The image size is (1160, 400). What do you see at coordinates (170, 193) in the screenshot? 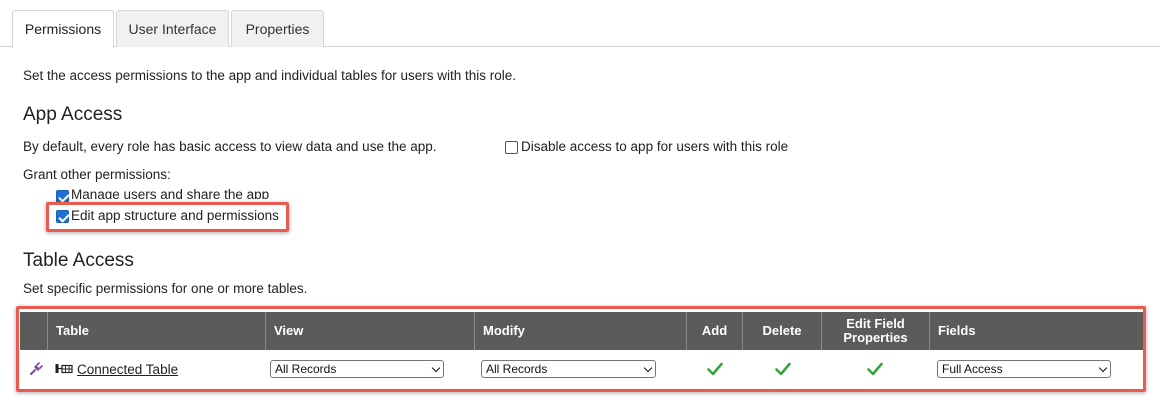
I see `manage-users-label: Manage users and share the app` at bounding box center [170, 193].